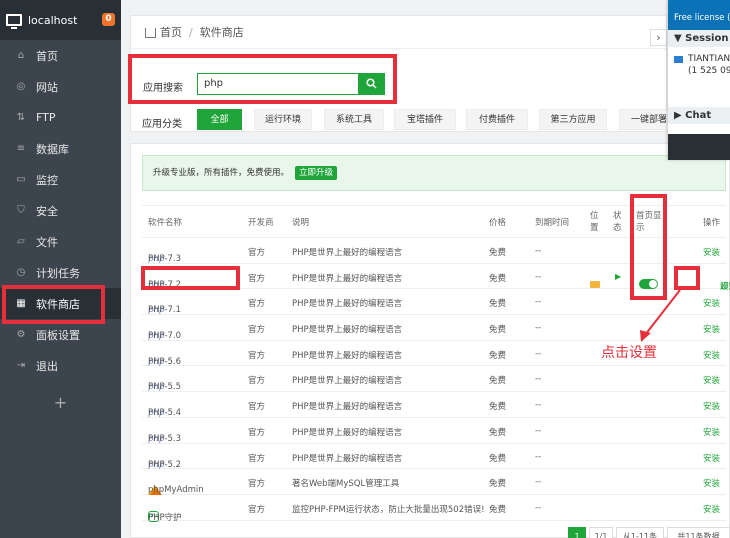  Describe the element at coordinates (709, 59) in the screenshot. I see `session-host: TIANTIAN` at that location.